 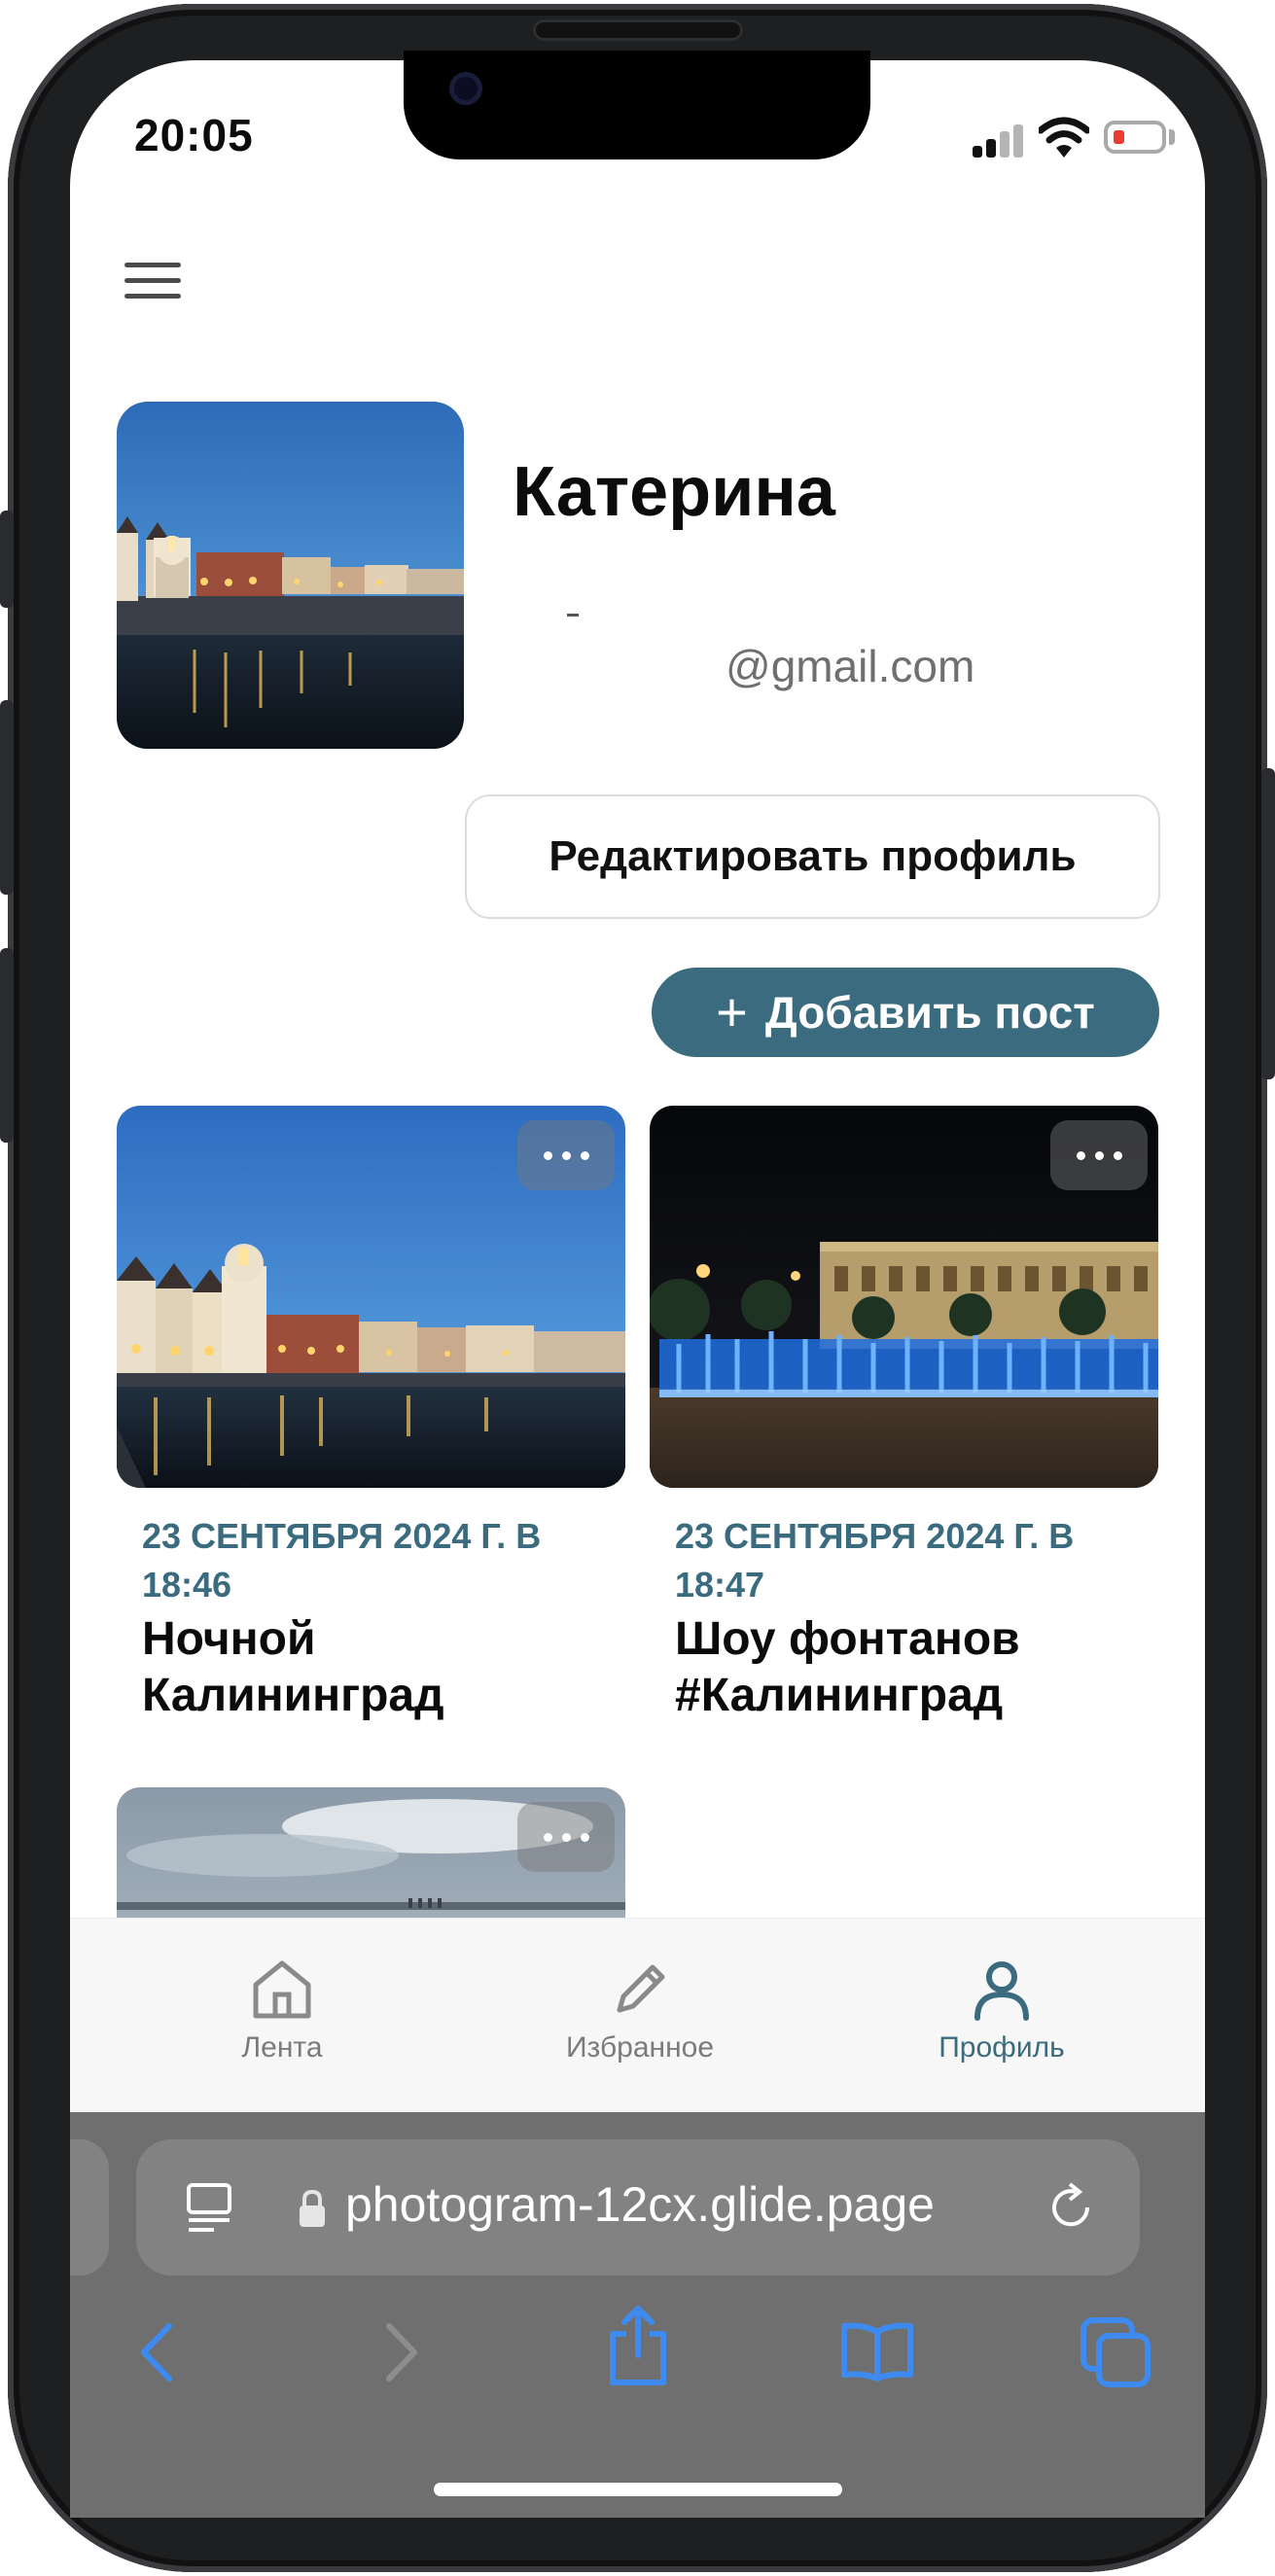 What do you see at coordinates (638, 30) in the screenshot?
I see `earpiece-speaker` at bounding box center [638, 30].